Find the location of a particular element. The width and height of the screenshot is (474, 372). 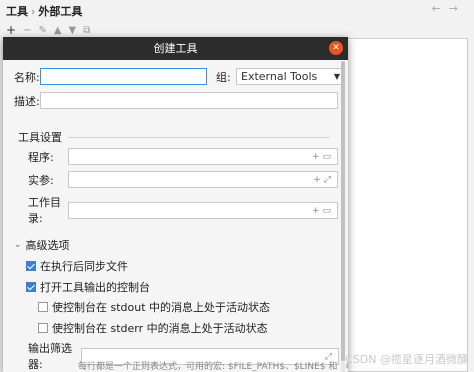

arguments-row: 实参: +⤢ is located at coordinates (183, 179).